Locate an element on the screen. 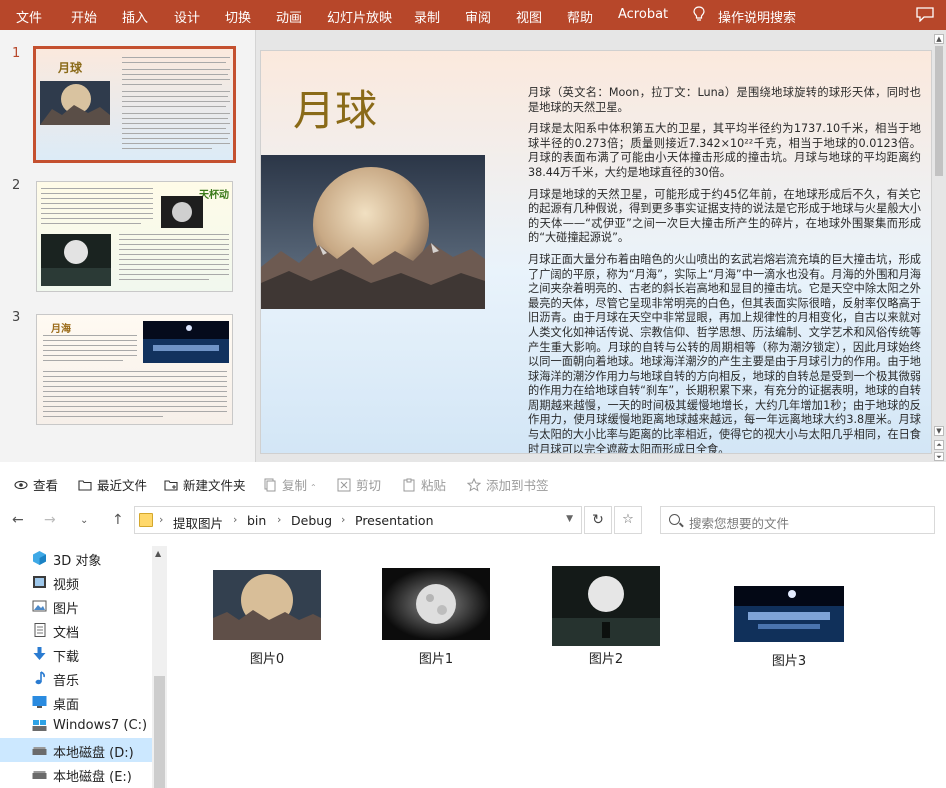 Image resolution: width=946 pixels, height=788 pixels. slide-number-3: 3 is located at coordinates (16, 317).